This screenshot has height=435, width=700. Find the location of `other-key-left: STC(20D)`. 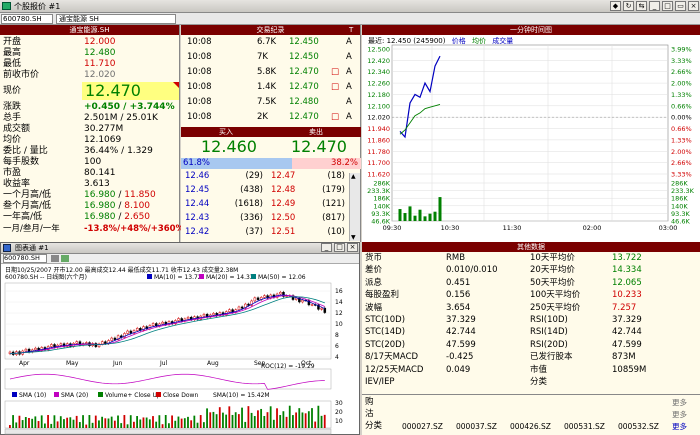

other-key-left: STC(20D) is located at coordinates (385, 344).